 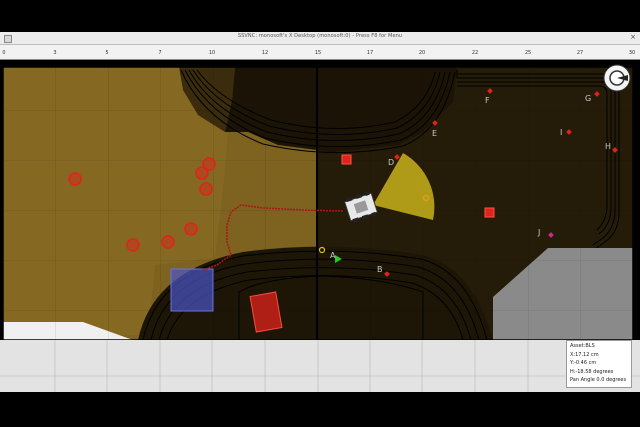 What do you see at coordinates (617, 78) in the screenshot?
I see `compass-icon` at bounding box center [617, 78].